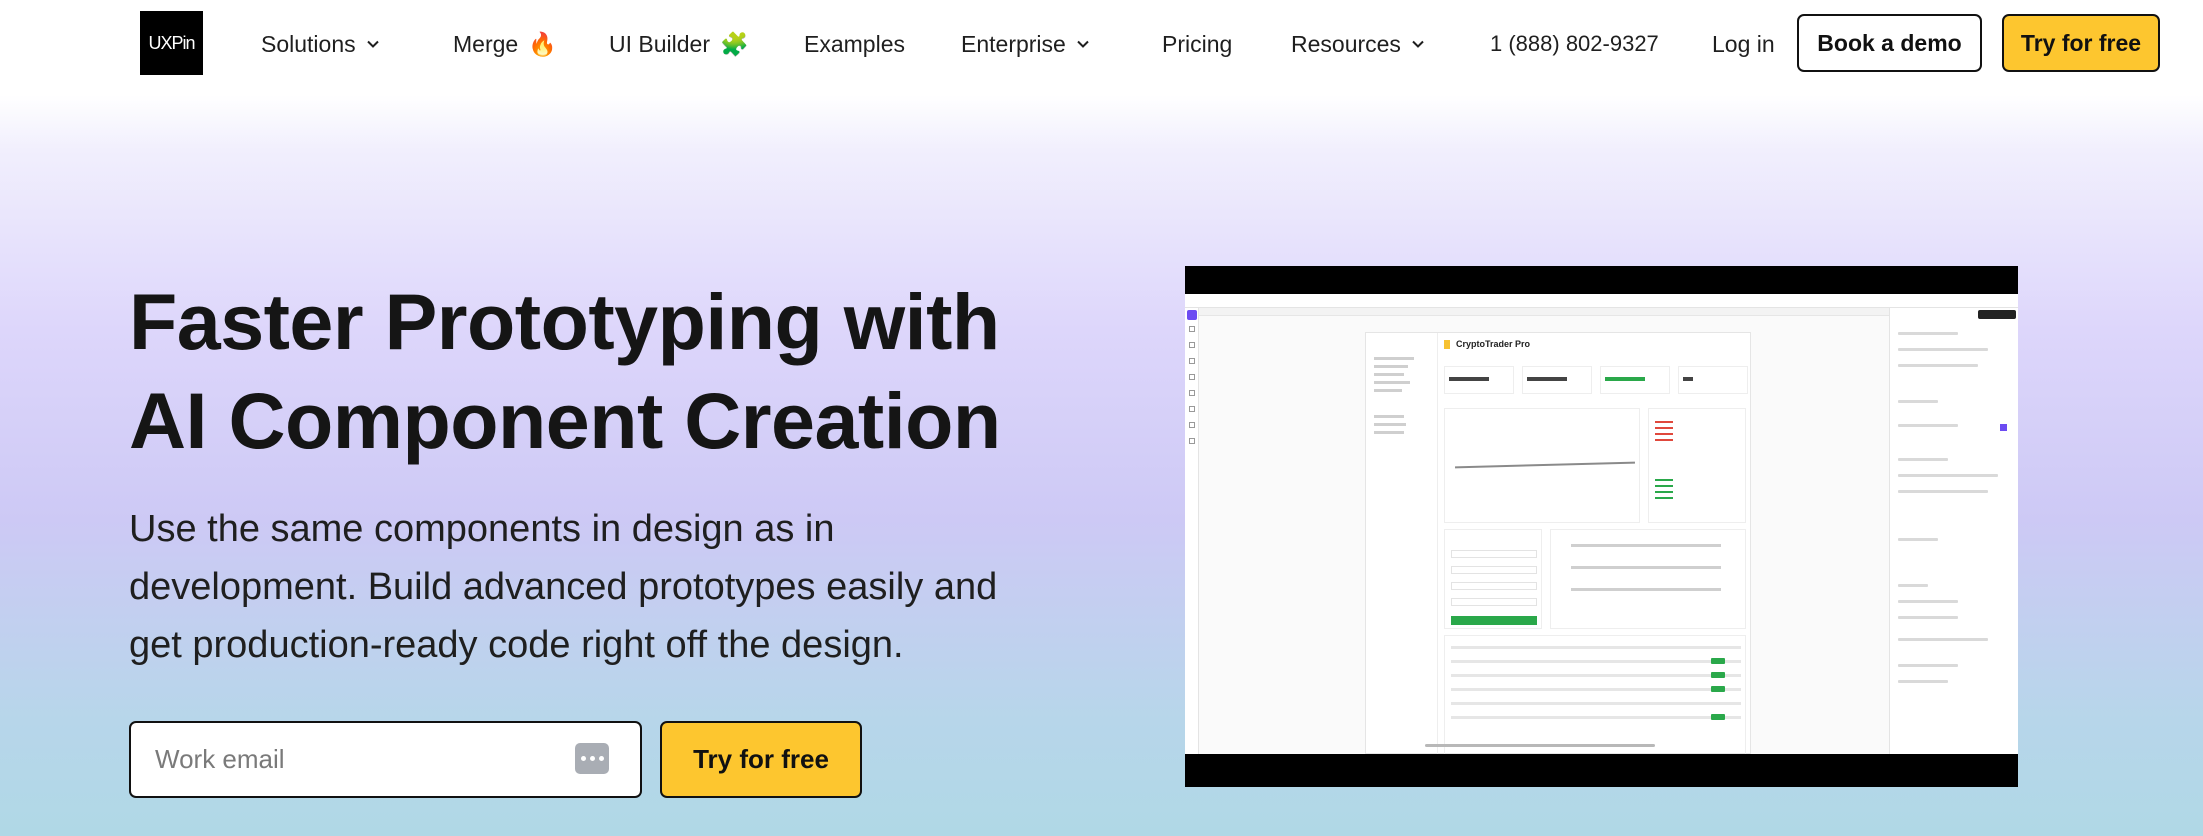 Image resolution: width=2203 pixels, height=836 pixels. I want to click on nav-solutions: Solutions, so click(320, 44).